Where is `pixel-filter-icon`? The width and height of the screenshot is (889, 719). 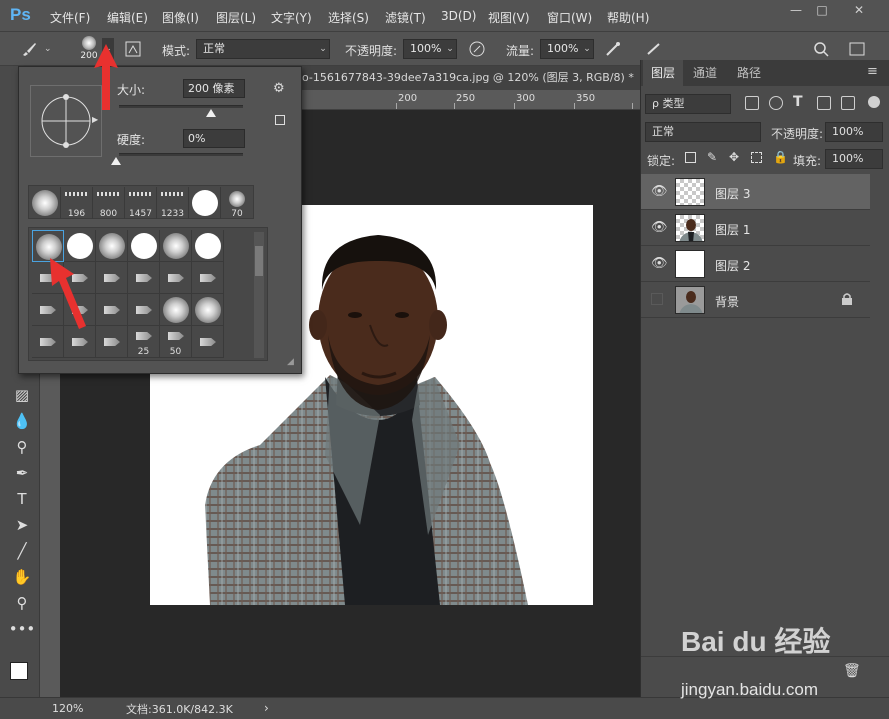
pixel-filter-icon is located at coordinates (752, 103).